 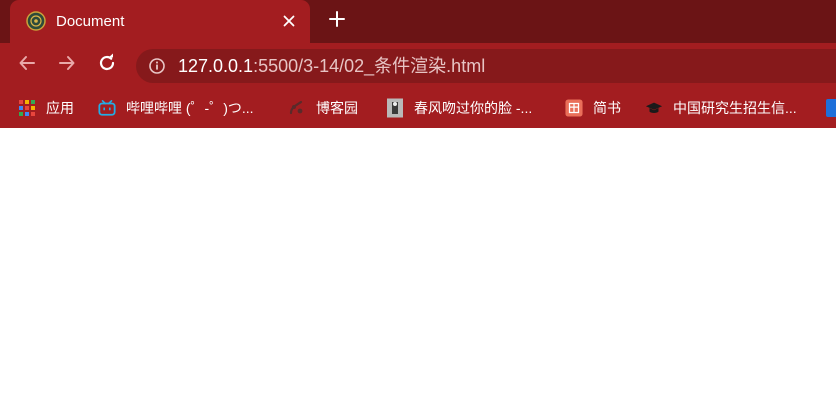 I want to click on bookmark-jianshu: 简书, so click(x=593, y=108).